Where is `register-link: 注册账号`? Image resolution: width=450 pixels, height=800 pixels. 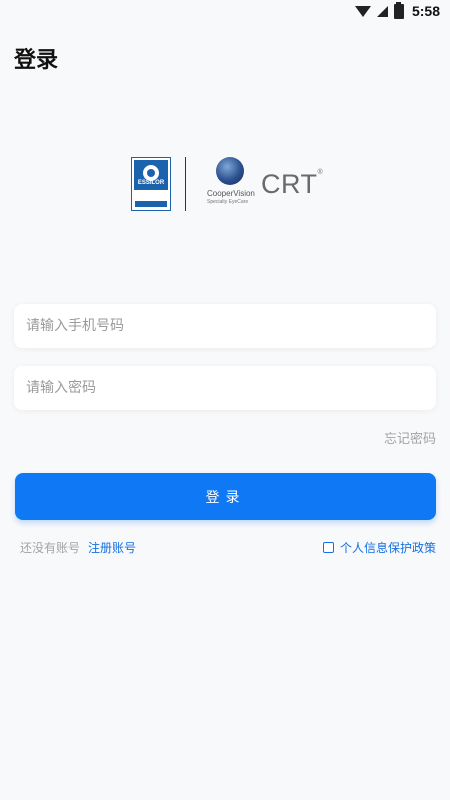
register-link: 注册账号 is located at coordinates (112, 547).